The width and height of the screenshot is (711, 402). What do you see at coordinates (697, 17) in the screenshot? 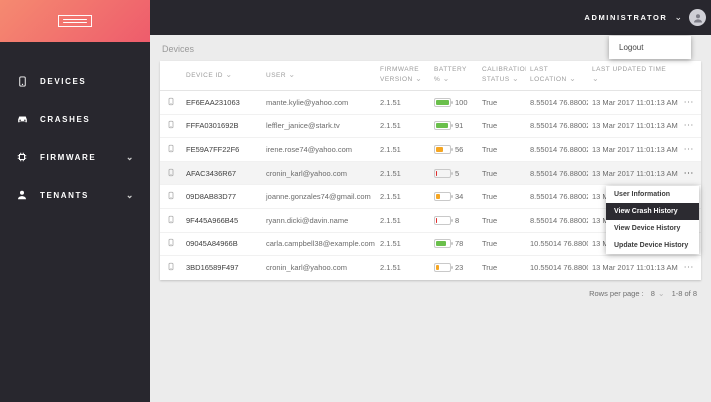
I see `avatar` at bounding box center [697, 17].